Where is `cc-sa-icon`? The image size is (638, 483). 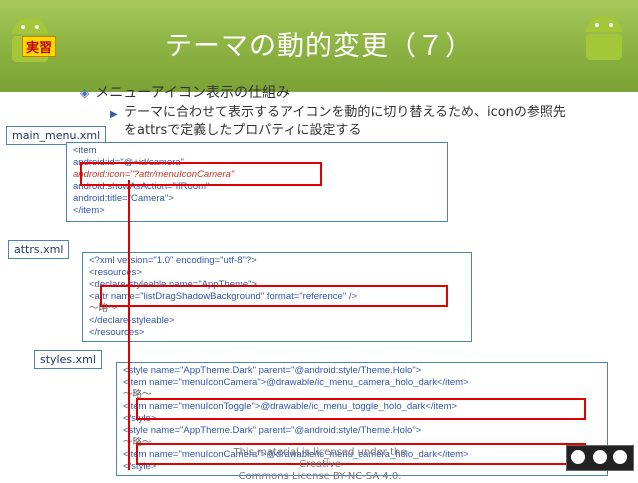 cc-sa-icon is located at coordinates (620, 457).